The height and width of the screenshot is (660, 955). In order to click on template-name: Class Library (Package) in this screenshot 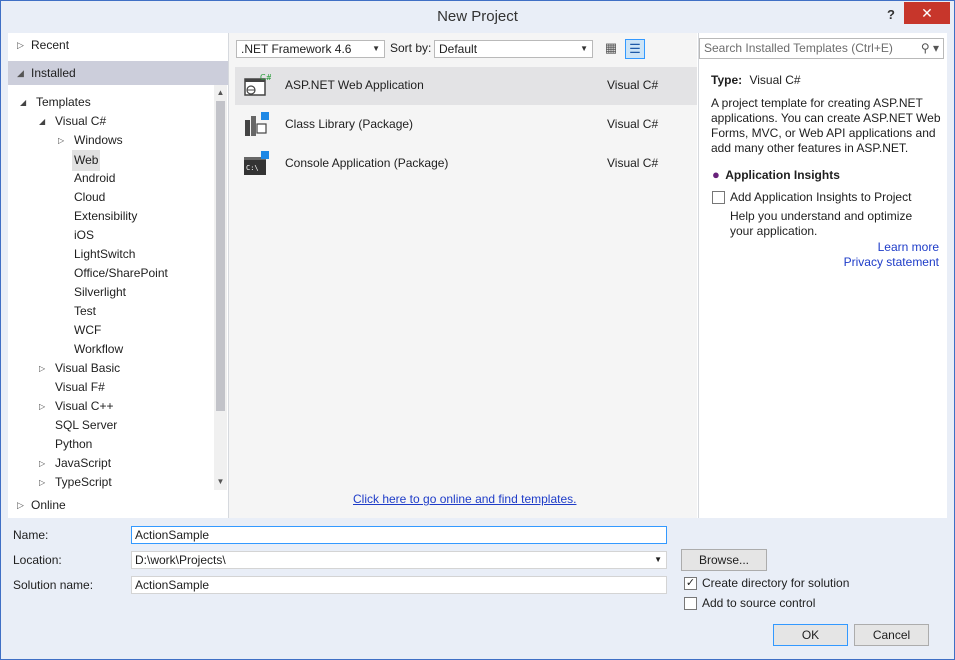, I will do `click(349, 124)`.